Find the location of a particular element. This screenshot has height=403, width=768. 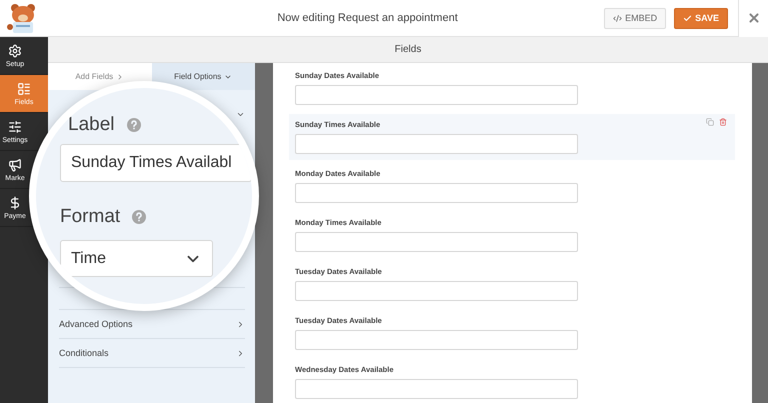

close-icon is located at coordinates (753, 18).